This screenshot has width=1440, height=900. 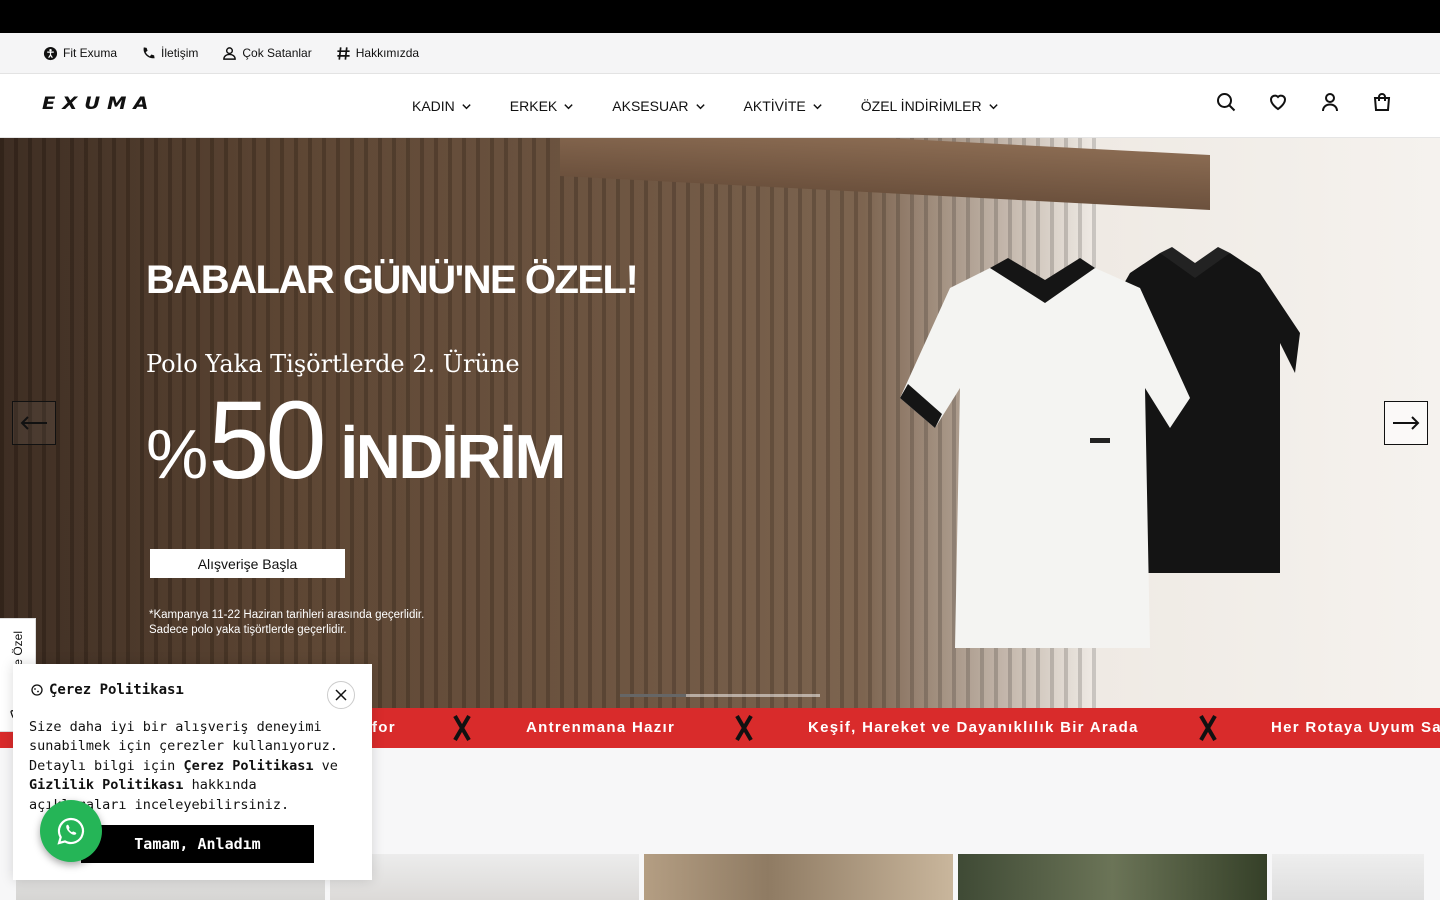 What do you see at coordinates (180, 53) in the screenshot?
I see `utility-link-label: İletişim` at bounding box center [180, 53].